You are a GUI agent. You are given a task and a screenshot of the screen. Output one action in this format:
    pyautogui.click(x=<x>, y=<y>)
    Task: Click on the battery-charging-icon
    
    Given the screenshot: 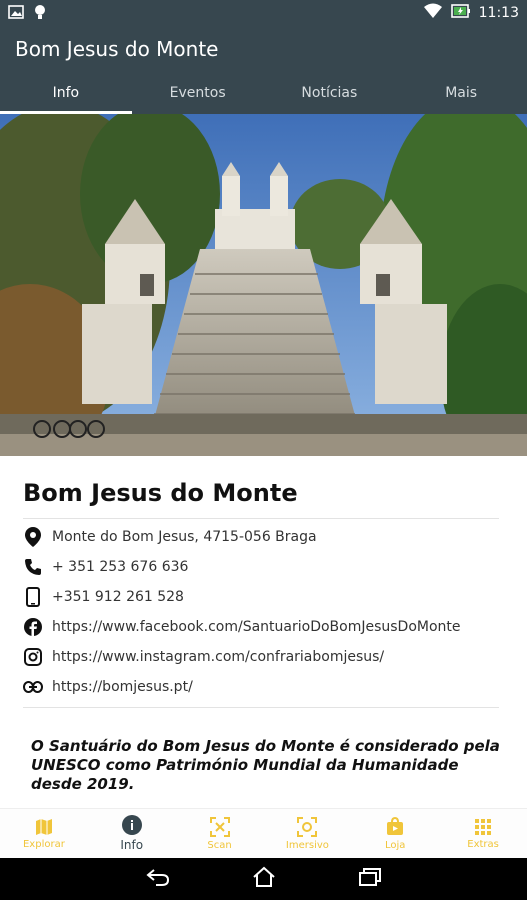 What is the action you would take?
    pyautogui.click(x=460, y=12)
    